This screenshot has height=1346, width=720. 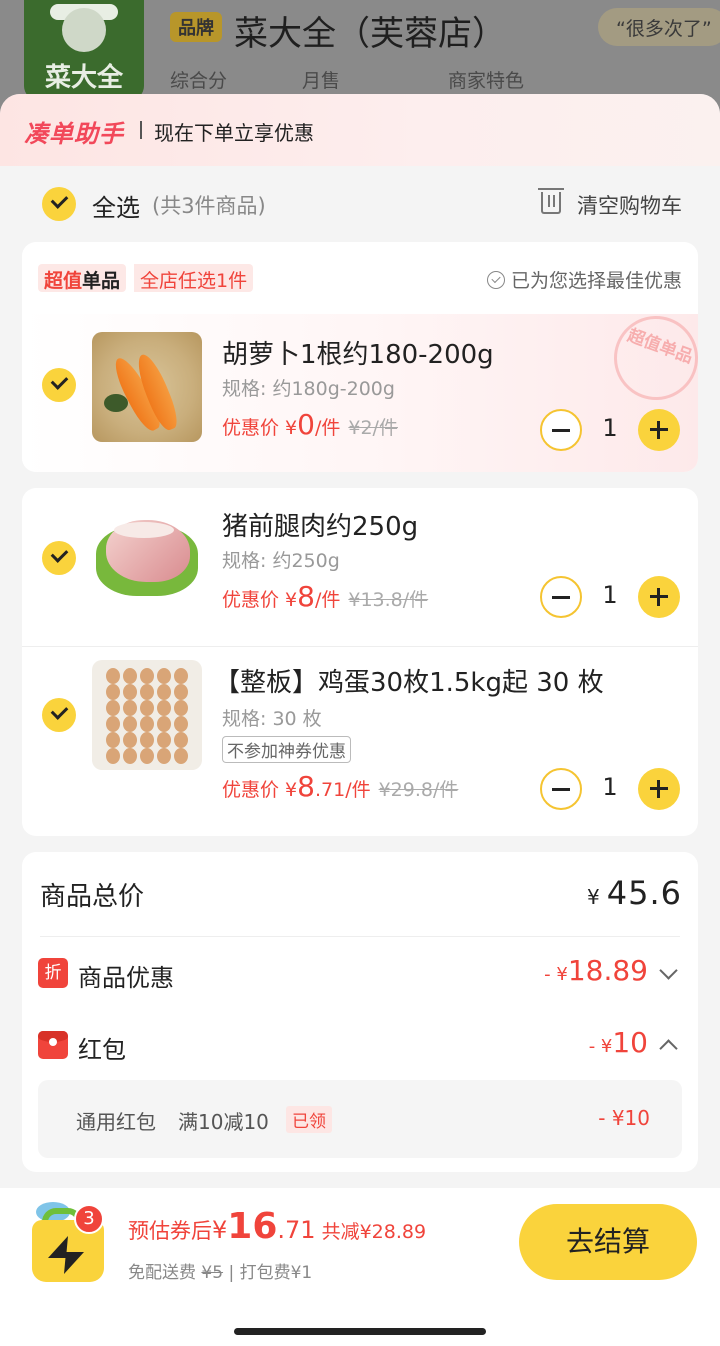 What do you see at coordinates (551, 201) in the screenshot?
I see `trash-icon` at bounding box center [551, 201].